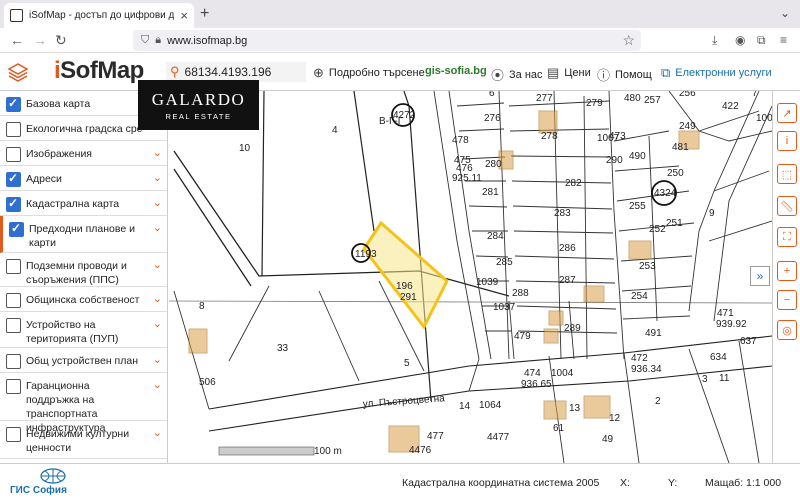 The image size is (800, 500). What do you see at coordinates (714, 40) in the screenshot?
I see `downloads-icon: ⤓` at bounding box center [714, 40].